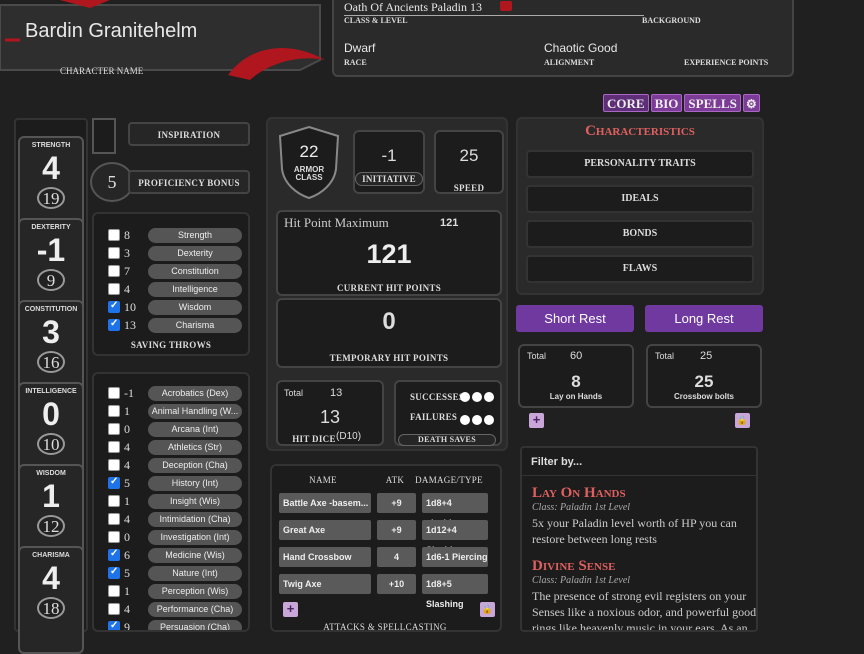  I want to click on attack-name: Hand Crossbow, so click(325, 557).